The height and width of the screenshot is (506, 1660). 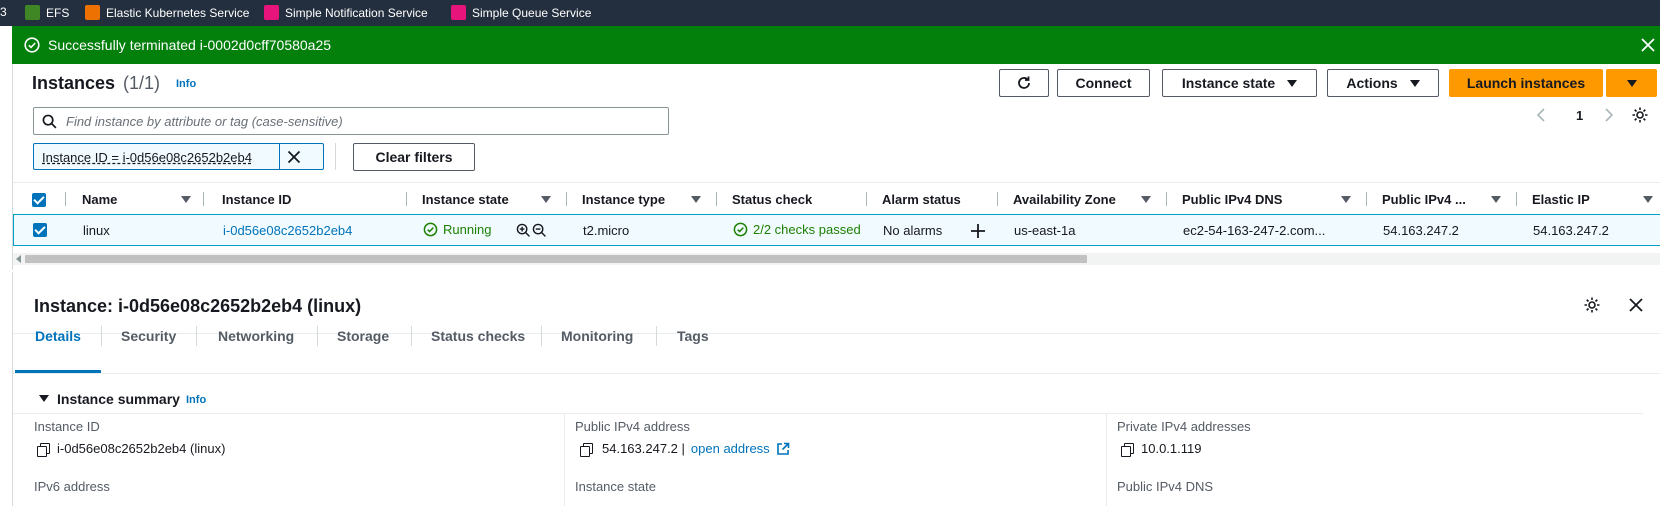 What do you see at coordinates (458, 12) in the screenshot?
I see `sqs-icon` at bounding box center [458, 12].